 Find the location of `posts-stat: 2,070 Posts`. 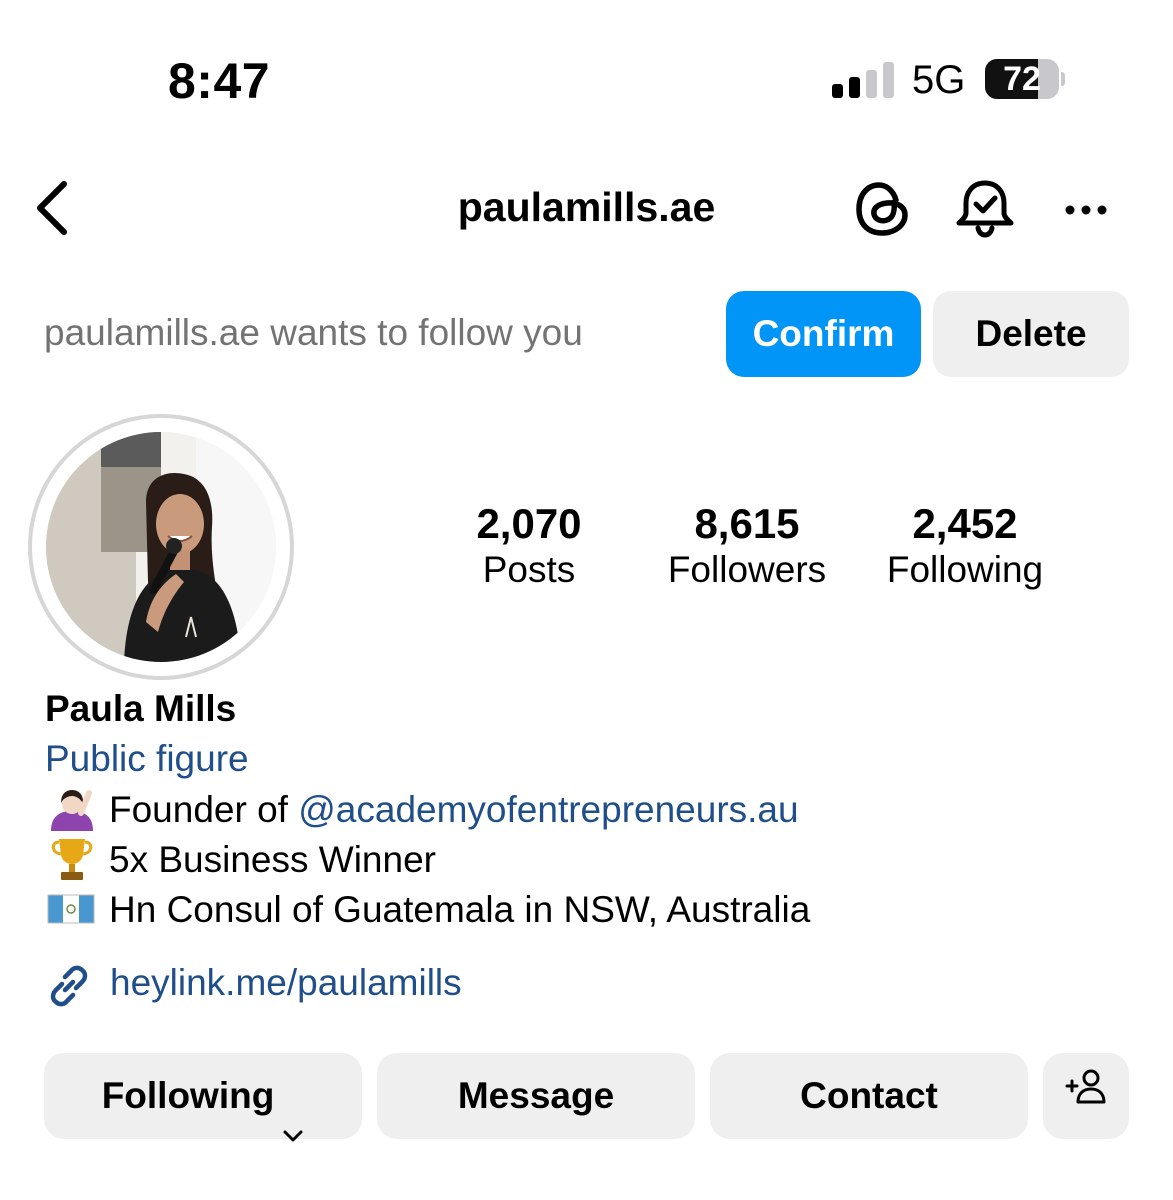

posts-stat: 2,070 Posts is located at coordinates (529, 546).